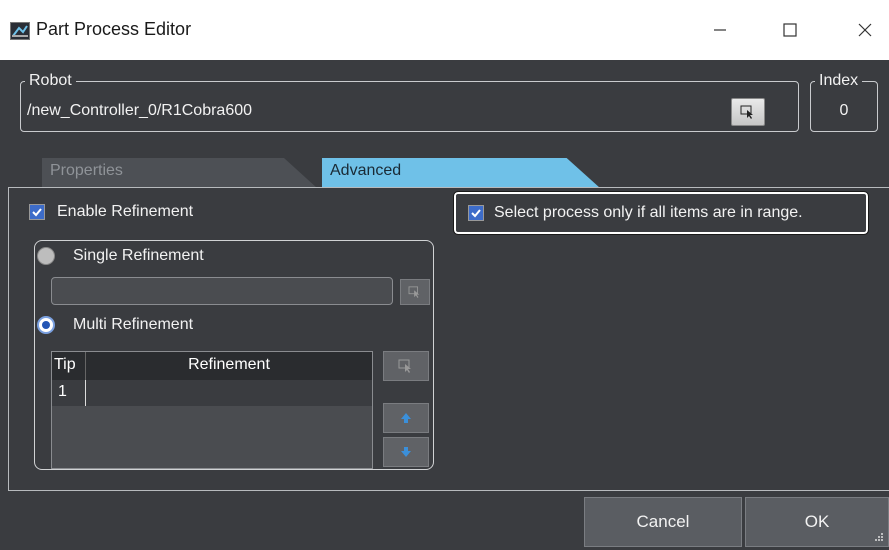 The image size is (889, 550). Describe the element at coordinates (50, 80) in the screenshot. I see `robot-label: Robot` at that location.